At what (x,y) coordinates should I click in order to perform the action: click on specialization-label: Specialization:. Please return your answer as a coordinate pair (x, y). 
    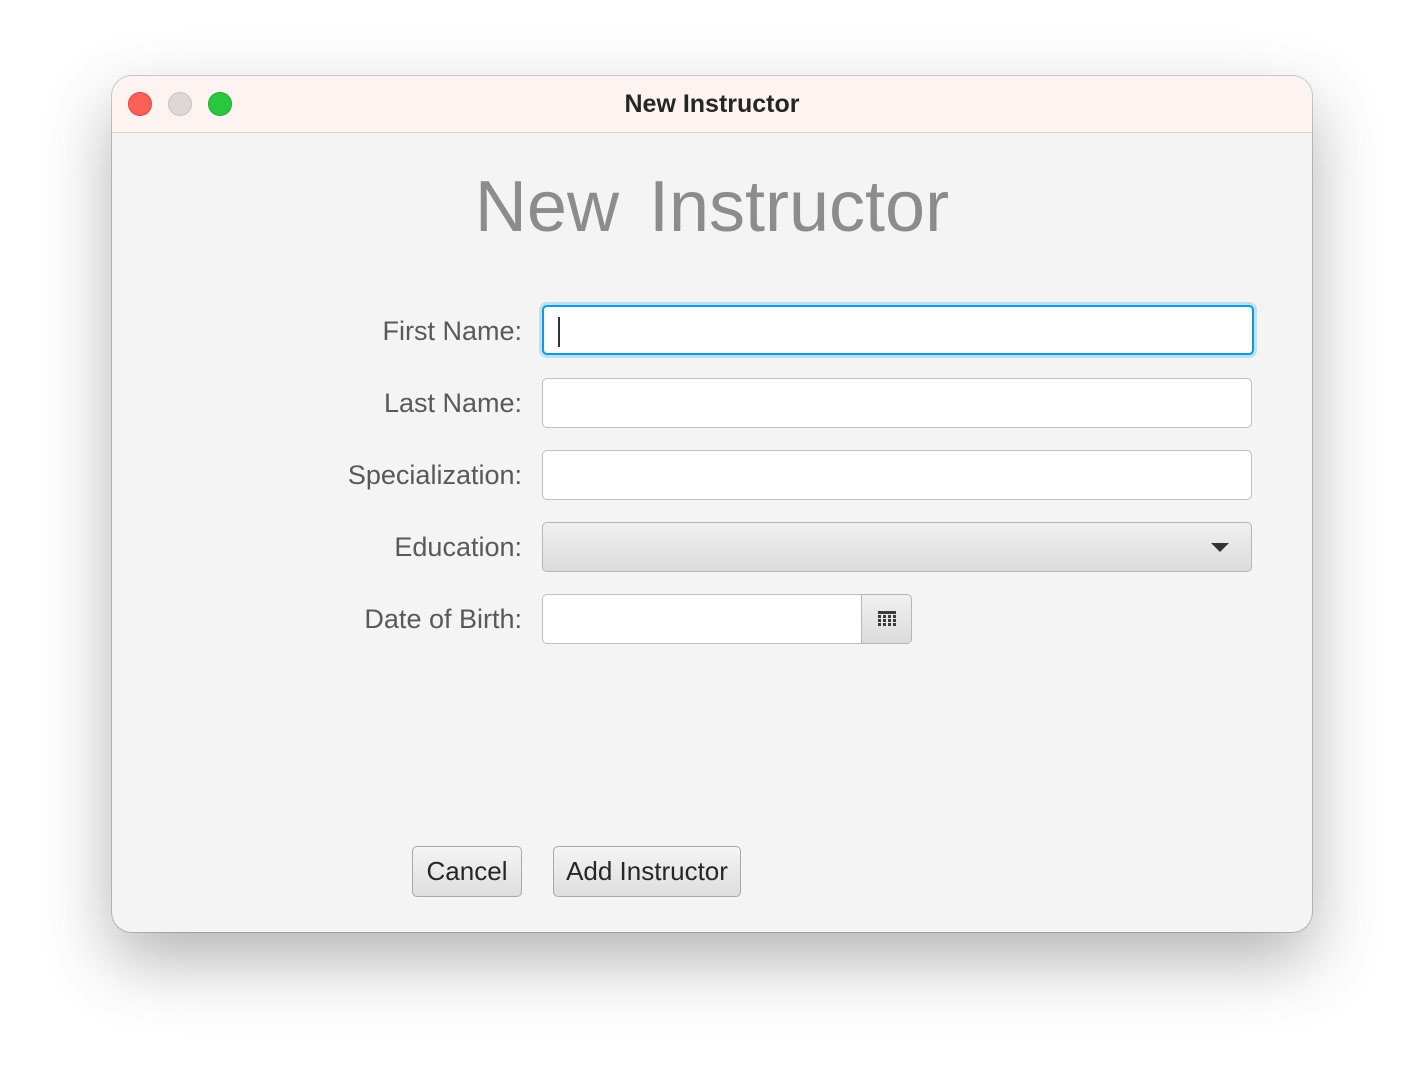
    Looking at the image, I should click on (434, 475).